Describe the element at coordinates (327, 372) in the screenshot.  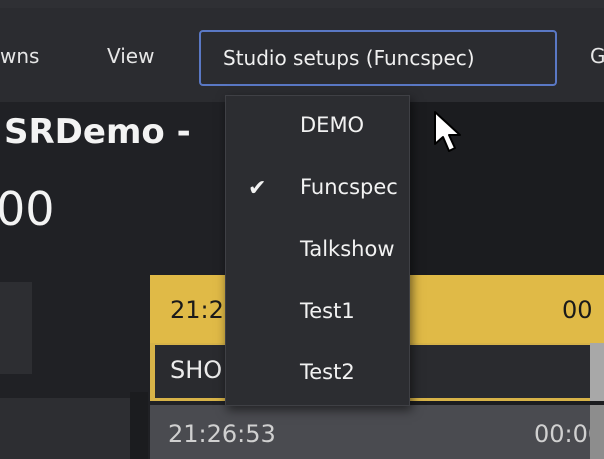
I see `dropdown-item-test2: Test2` at that location.